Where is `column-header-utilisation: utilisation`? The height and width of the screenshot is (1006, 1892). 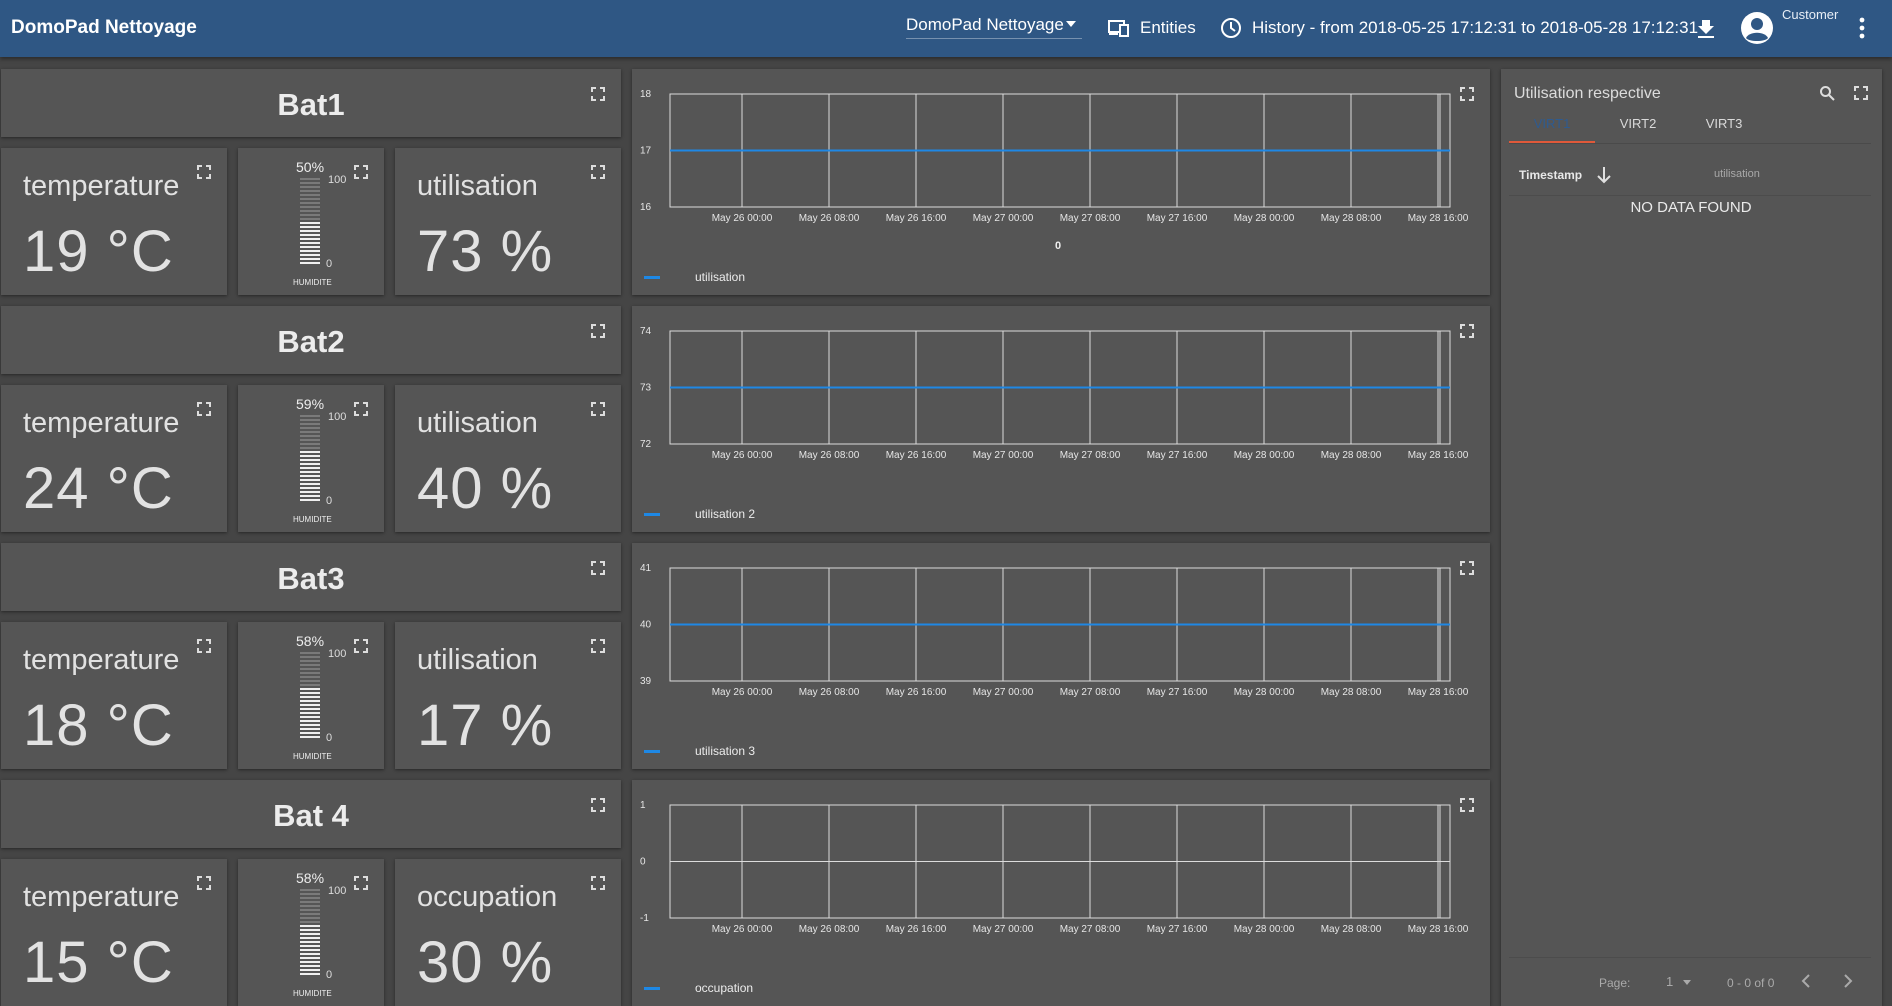
column-header-utilisation: utilisation is located at coordinates (1737, 174).